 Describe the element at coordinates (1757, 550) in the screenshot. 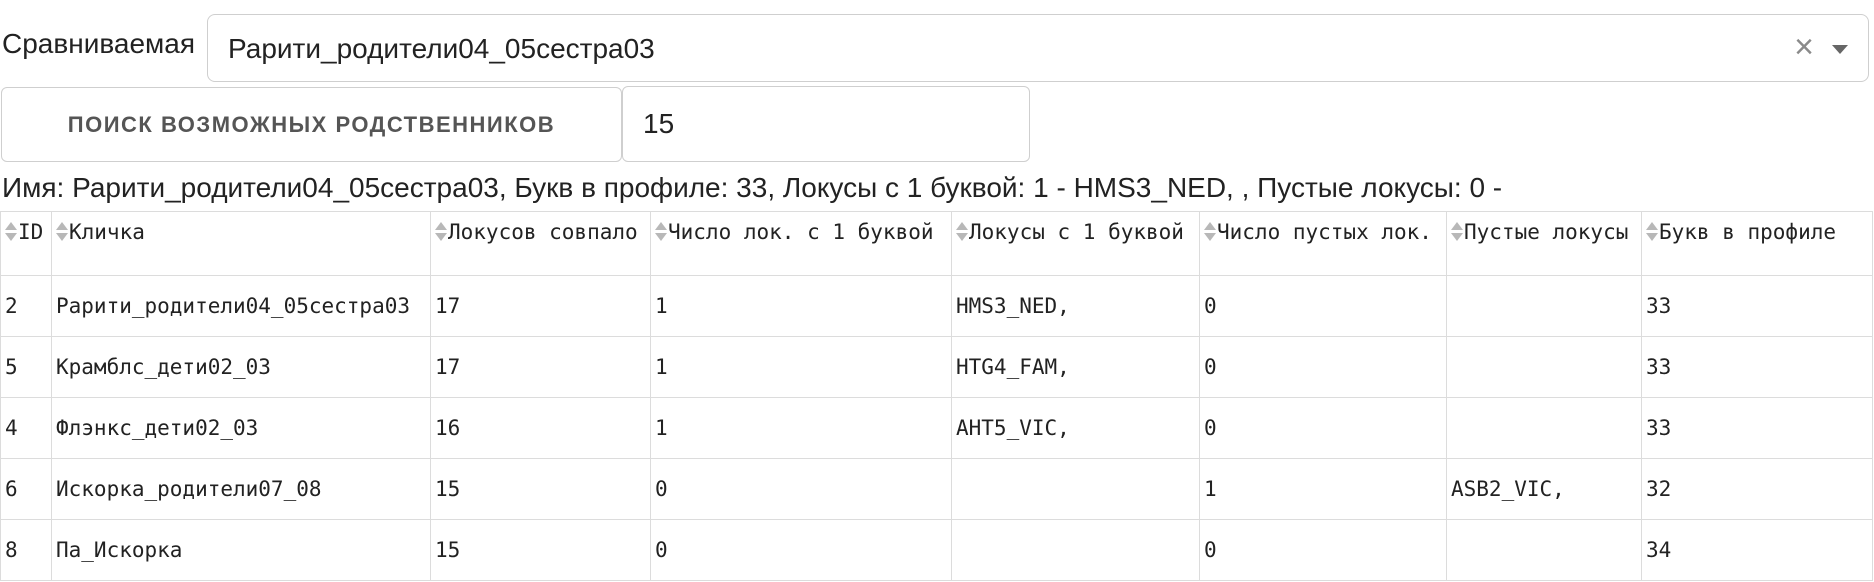

I see `table-cell-letters-in-profile: 34` at that location.